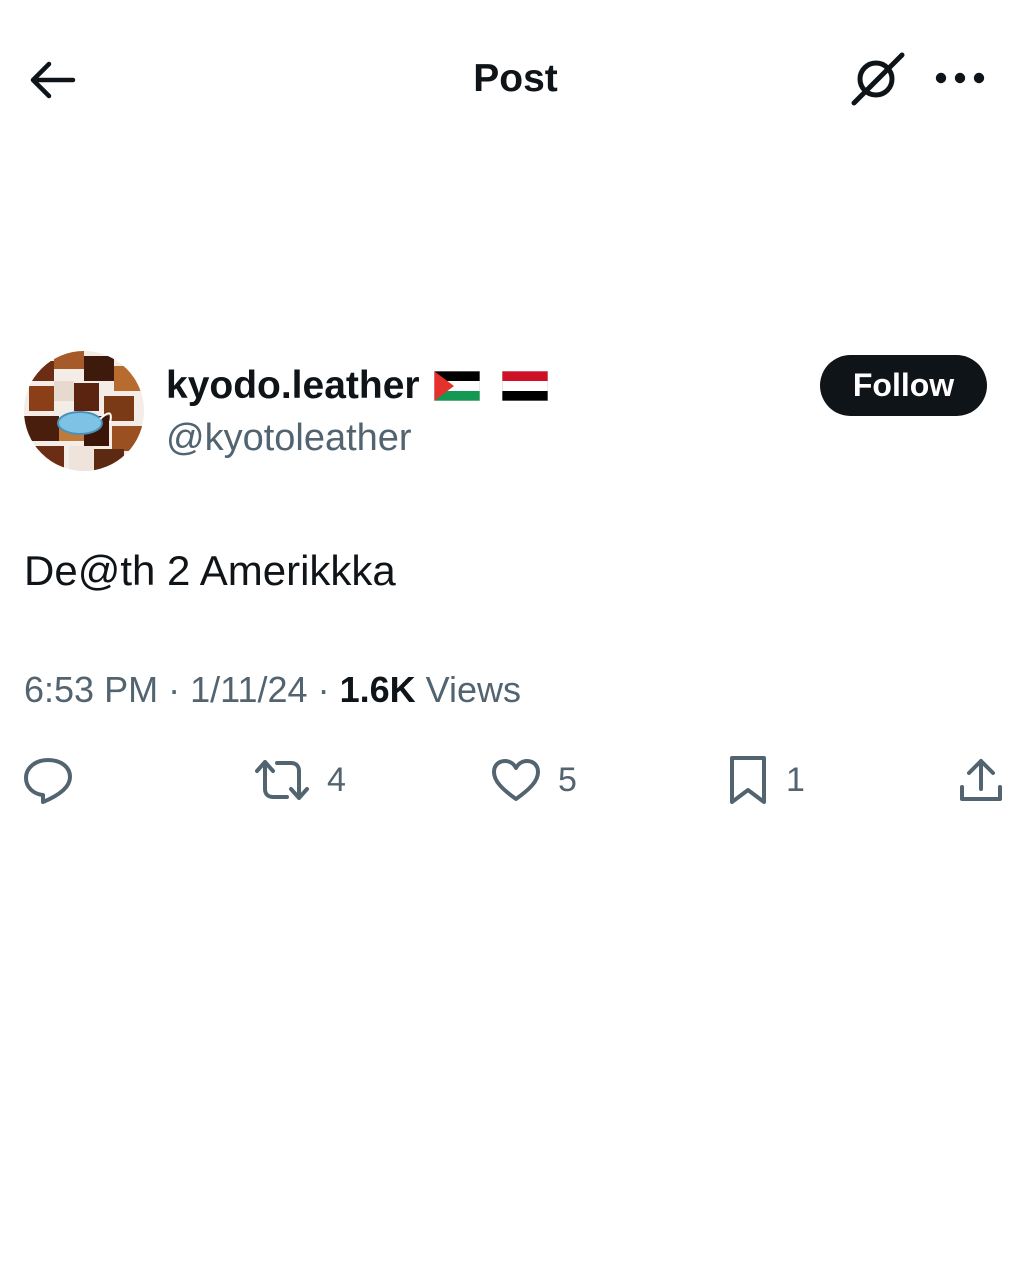  I want to click on bookmark-count: 1, so click(795, 779).